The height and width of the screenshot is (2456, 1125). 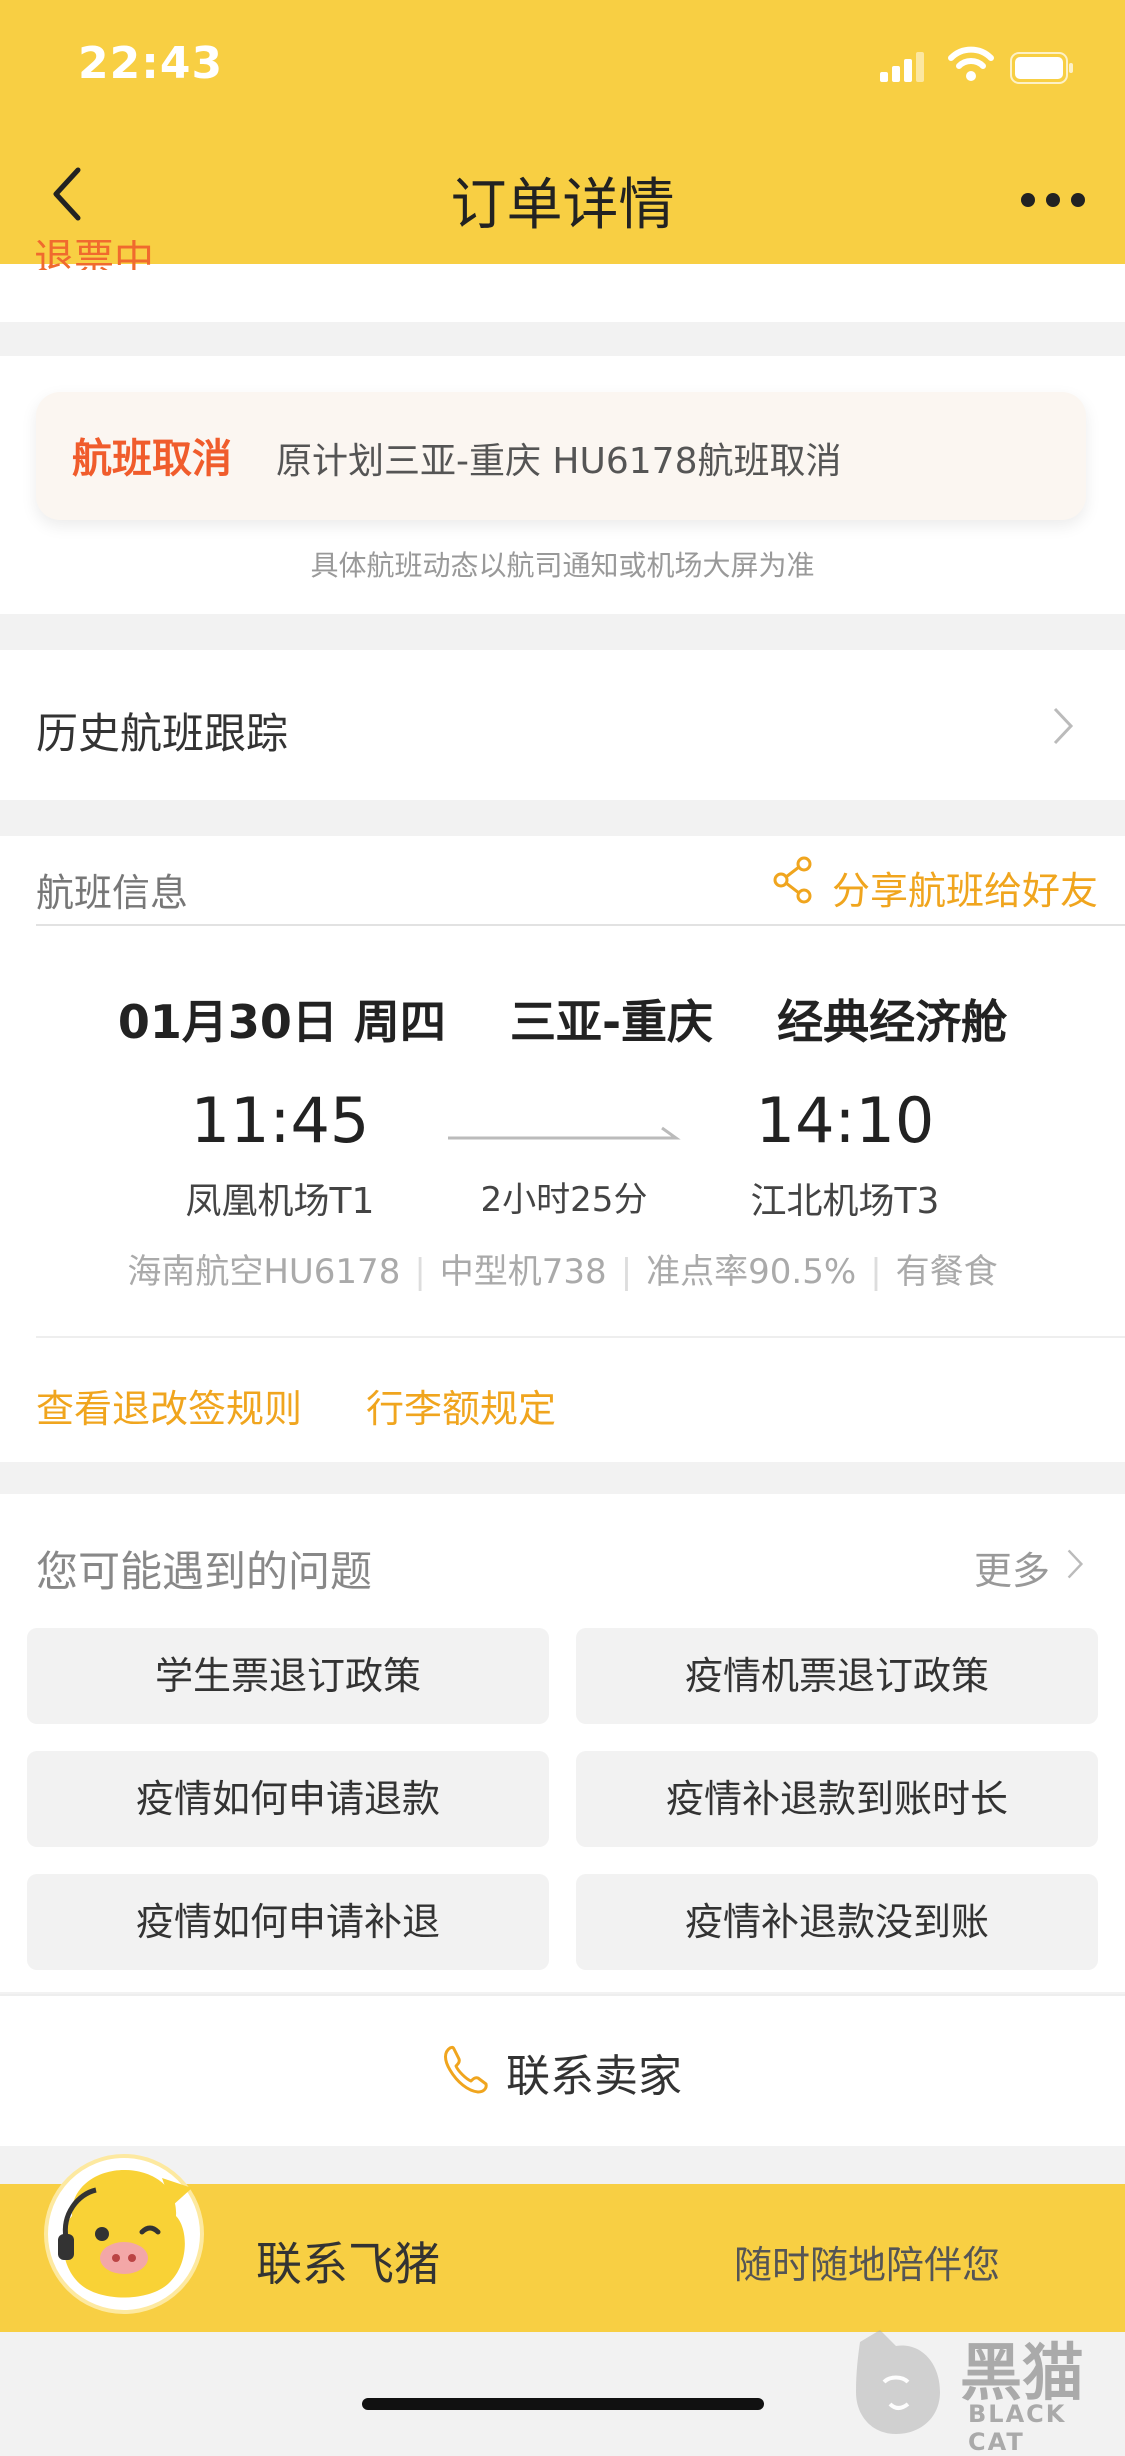 What do you see at coordinates (594, 2076) in the screenshot?
I see `contact-seller-label: 联系卖家` at bounding box center [594, 2076].